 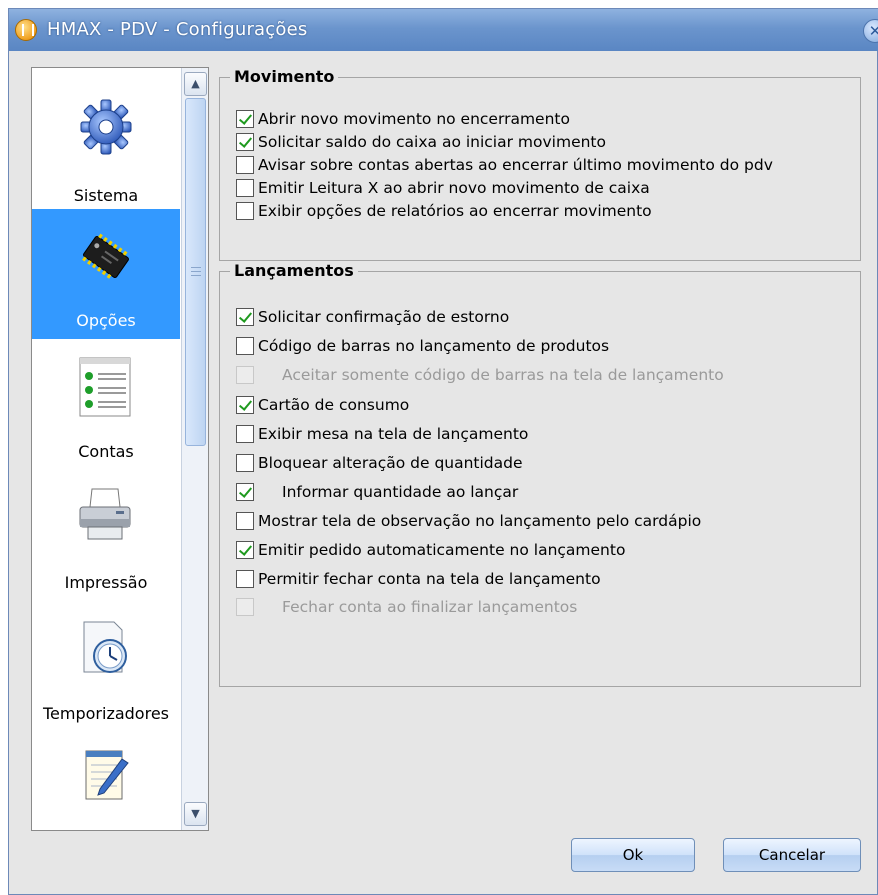 What do you see at coordinates (105, 387) in the screenshot?
I see `list-icon` at bounding box center [105, 387].